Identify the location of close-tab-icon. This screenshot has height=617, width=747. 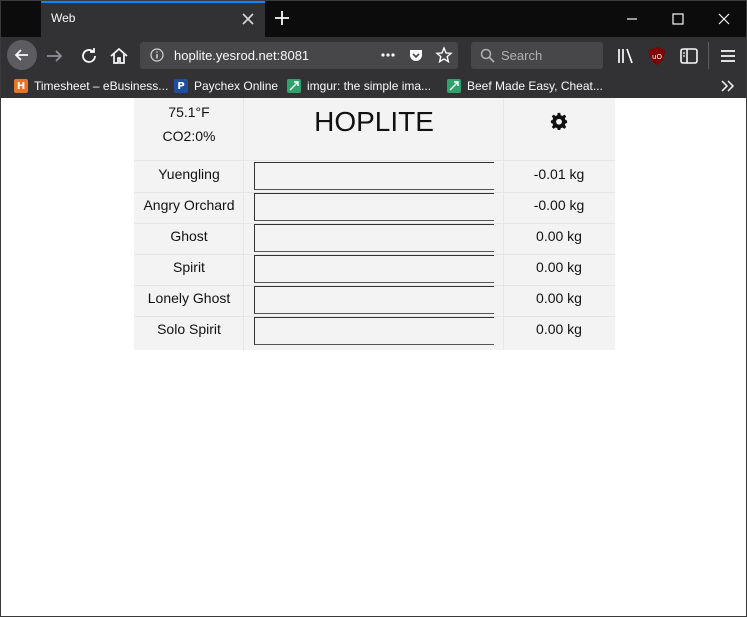
(248, 19).